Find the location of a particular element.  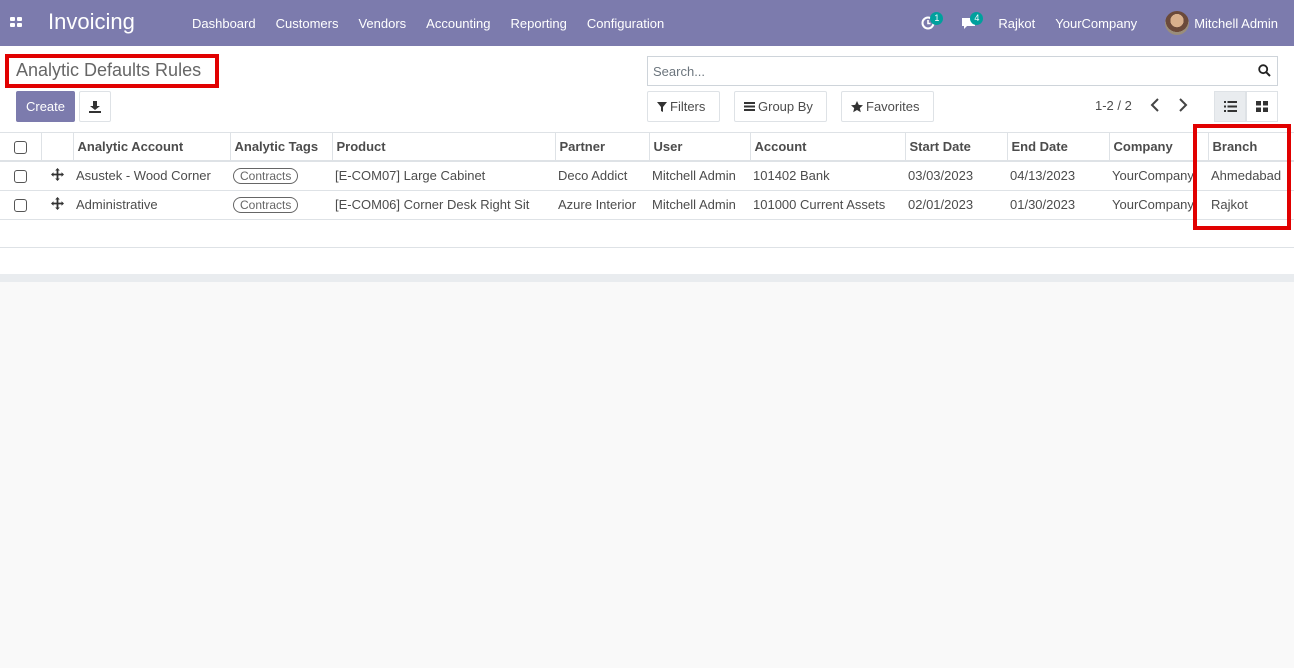

list-view-button is located at coordinates (1230, 106).